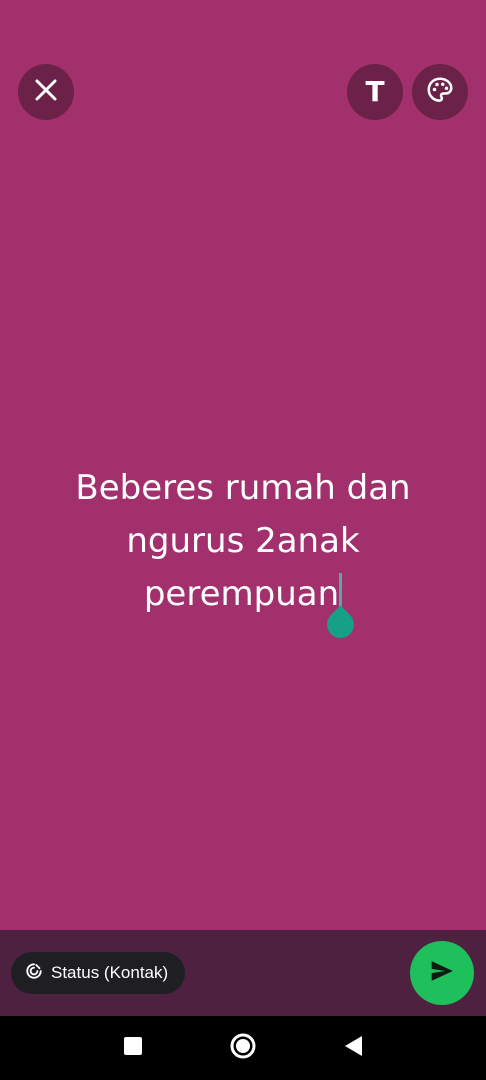 The width and height of the screenshot is (486, 1080). I want to click on system-navigation-bar, so click(243, 1048).